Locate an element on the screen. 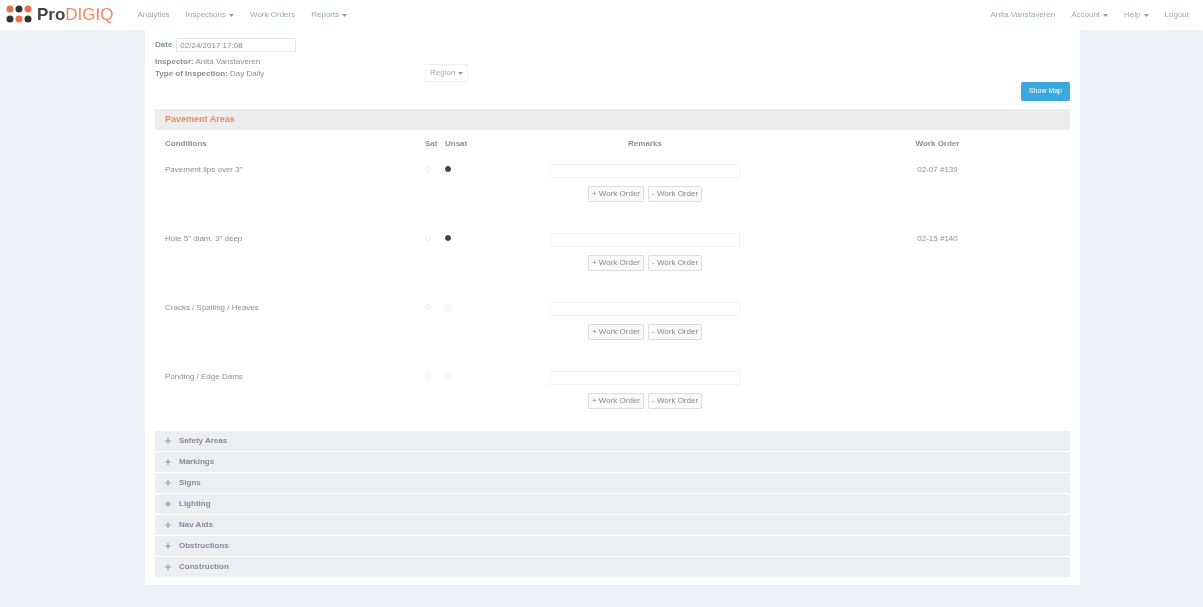 This screenshot has width=1203, height=607. nav-link: Anita Vanstaveren is located at coordinates (1023, 15).